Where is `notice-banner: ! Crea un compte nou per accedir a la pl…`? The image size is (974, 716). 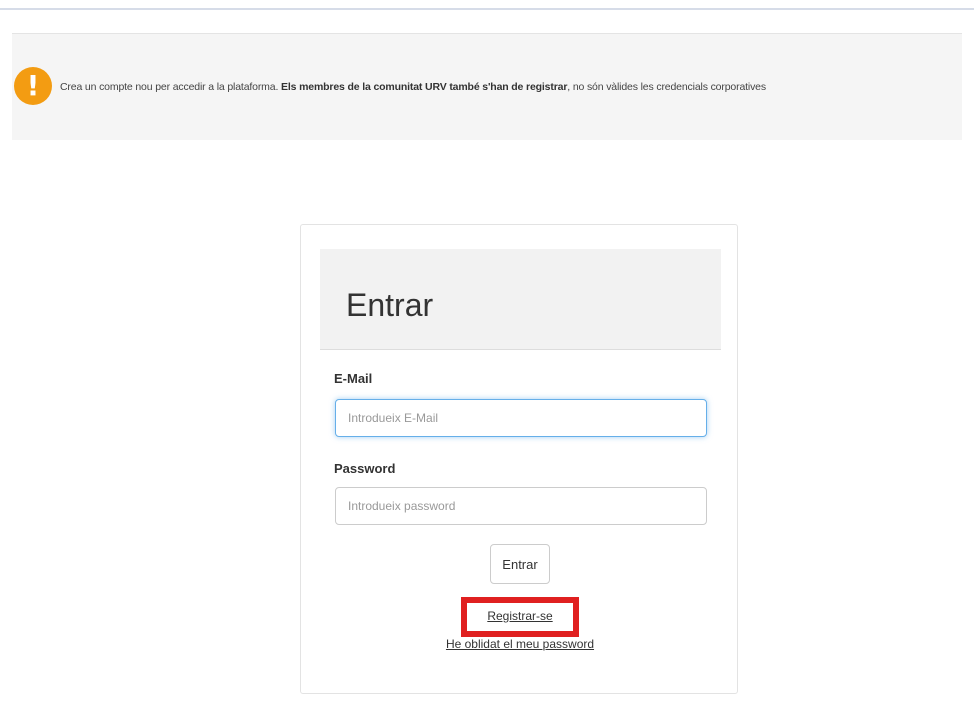 notice-banner: ! Crea un compte nou per accedir a la pl… is located at coordinates (487, 87).